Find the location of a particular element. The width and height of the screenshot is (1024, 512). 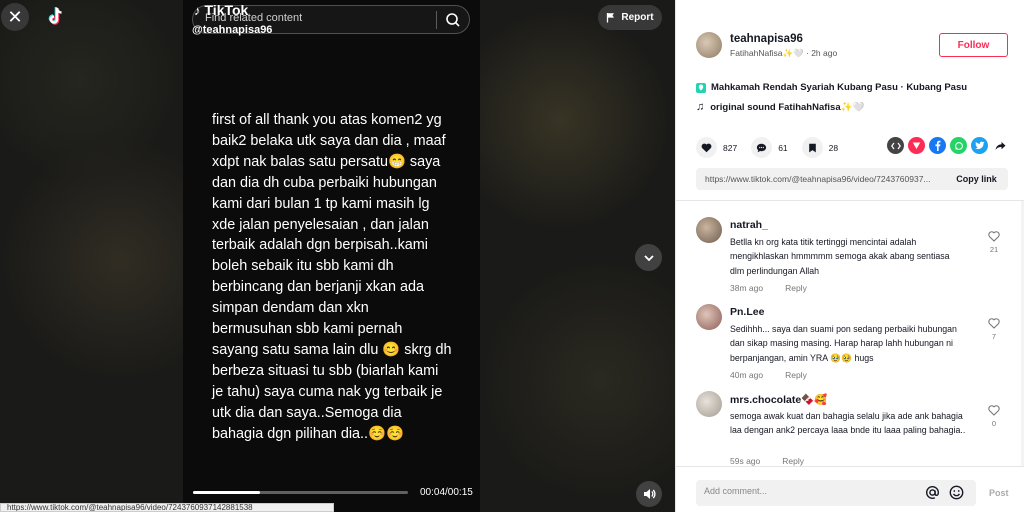

heart-icon is located at coordinates (706, 147).